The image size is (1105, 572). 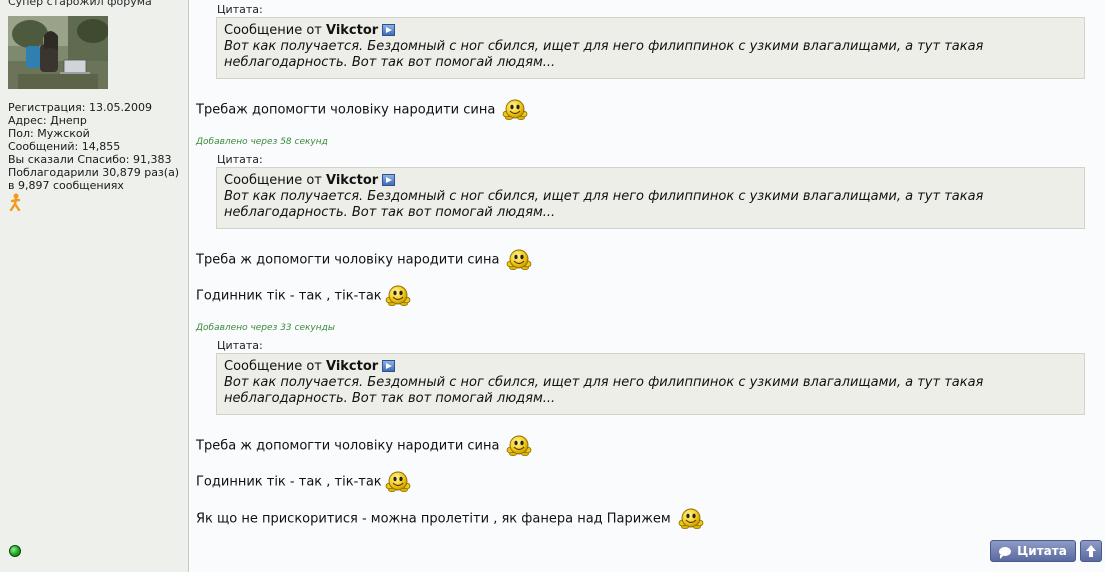 What do you see at coordinates (80, 107) in the screenshot?
I see `stat-registration: Регистрация: 13.05.2009` at bounding box center [80, 107].